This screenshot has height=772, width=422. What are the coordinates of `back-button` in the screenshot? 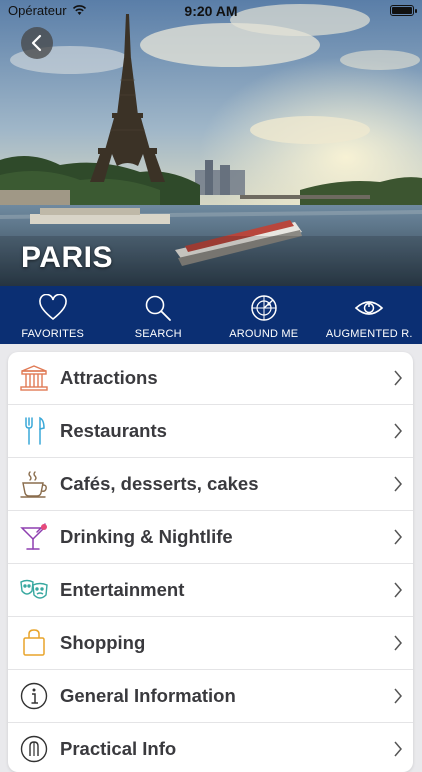 It's located at (37, 43).